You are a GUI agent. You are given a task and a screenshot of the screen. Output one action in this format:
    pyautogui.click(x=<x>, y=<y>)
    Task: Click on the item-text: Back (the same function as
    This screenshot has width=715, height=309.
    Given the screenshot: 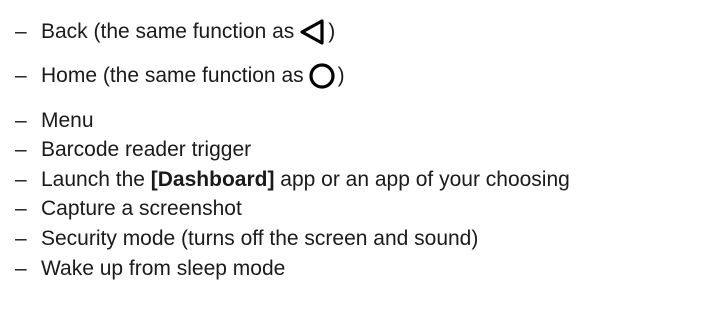 What is the action you would take?
    pyautogui.click(x=168, y=31)
    